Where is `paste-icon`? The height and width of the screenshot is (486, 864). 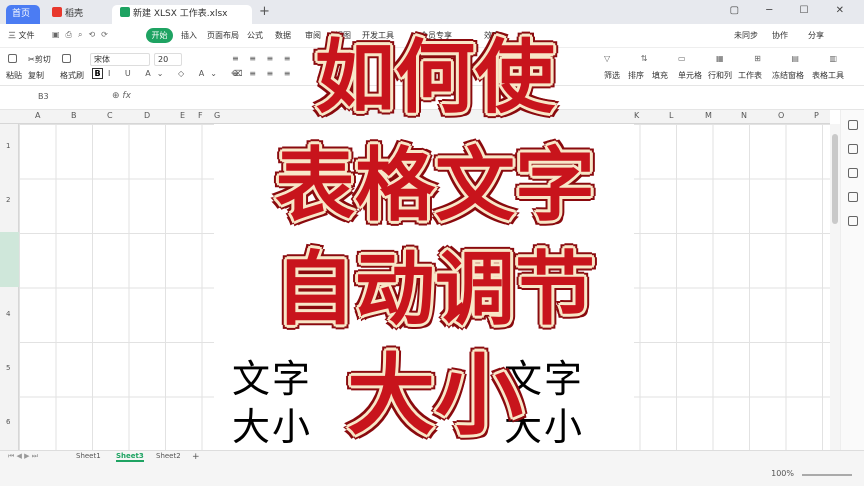 paste-icon is located at coordinates (12, 58).